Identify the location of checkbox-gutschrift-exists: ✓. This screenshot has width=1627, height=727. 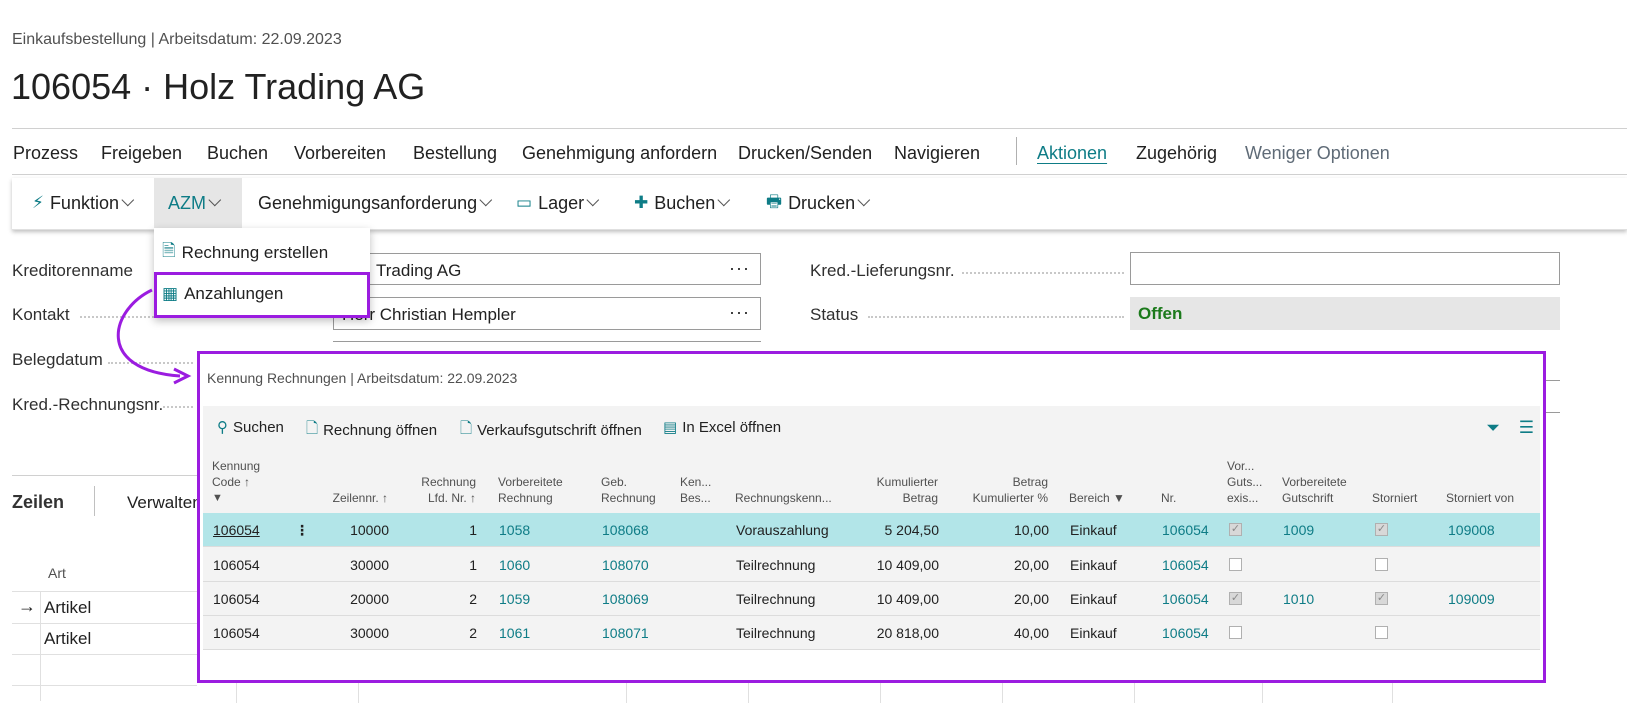
(1235, 598).